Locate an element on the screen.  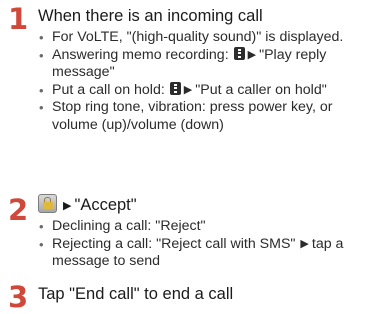
answering-memo-label: Answering memo recording: is located at coordinates (140, 54).